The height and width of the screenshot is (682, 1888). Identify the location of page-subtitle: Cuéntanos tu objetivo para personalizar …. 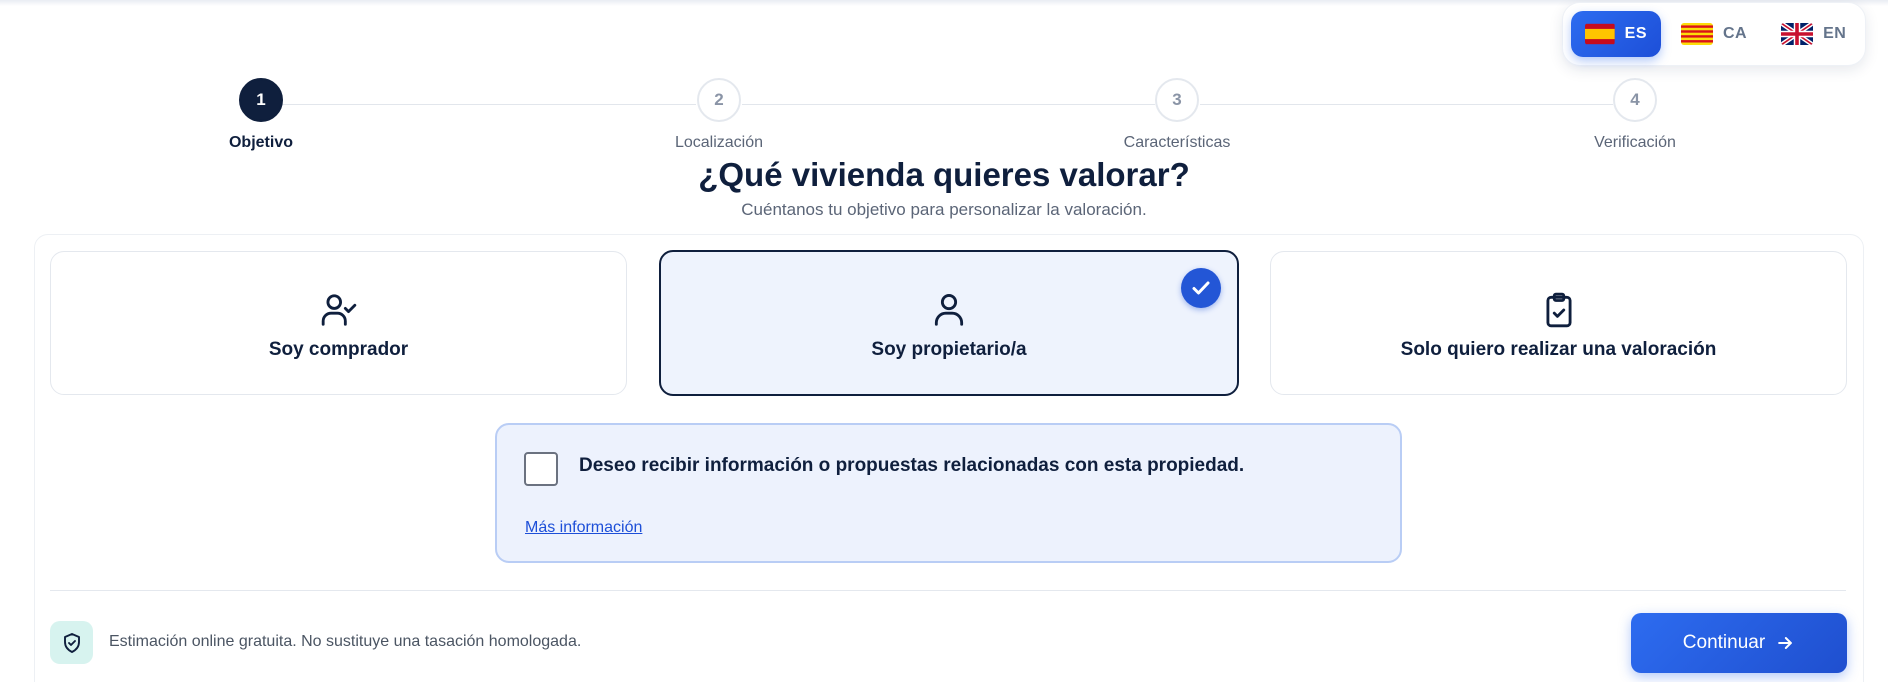
(944, 209).